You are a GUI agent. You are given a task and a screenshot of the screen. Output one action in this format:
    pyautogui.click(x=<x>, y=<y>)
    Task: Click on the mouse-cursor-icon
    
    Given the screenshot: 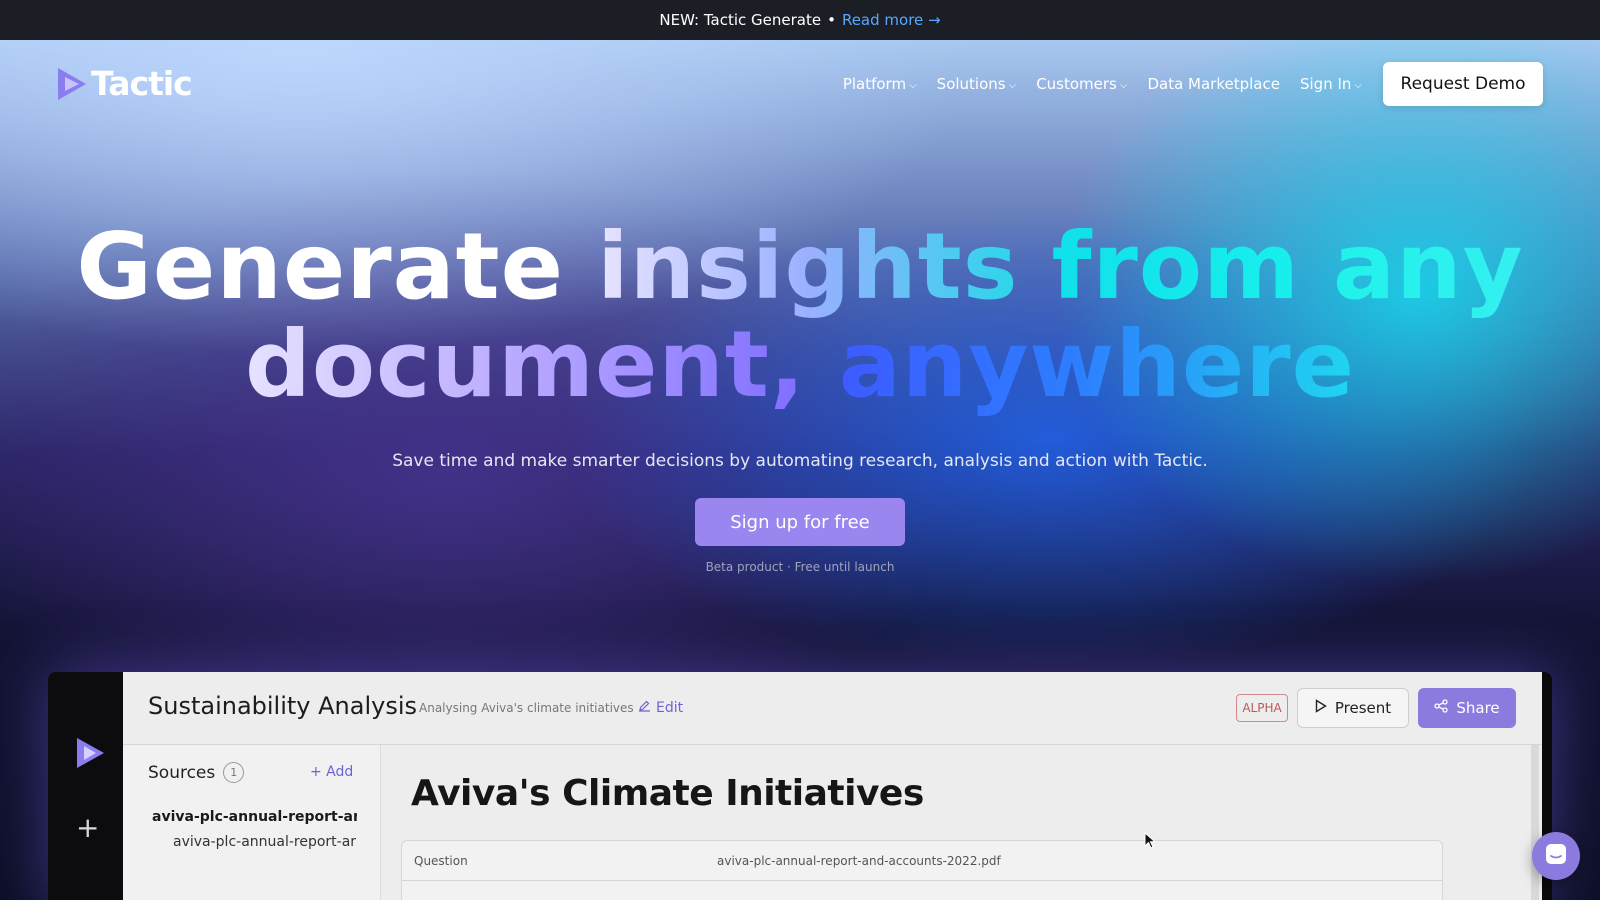 What is the action you would take?
    pyautogui.click(x=1150, y=842)
    